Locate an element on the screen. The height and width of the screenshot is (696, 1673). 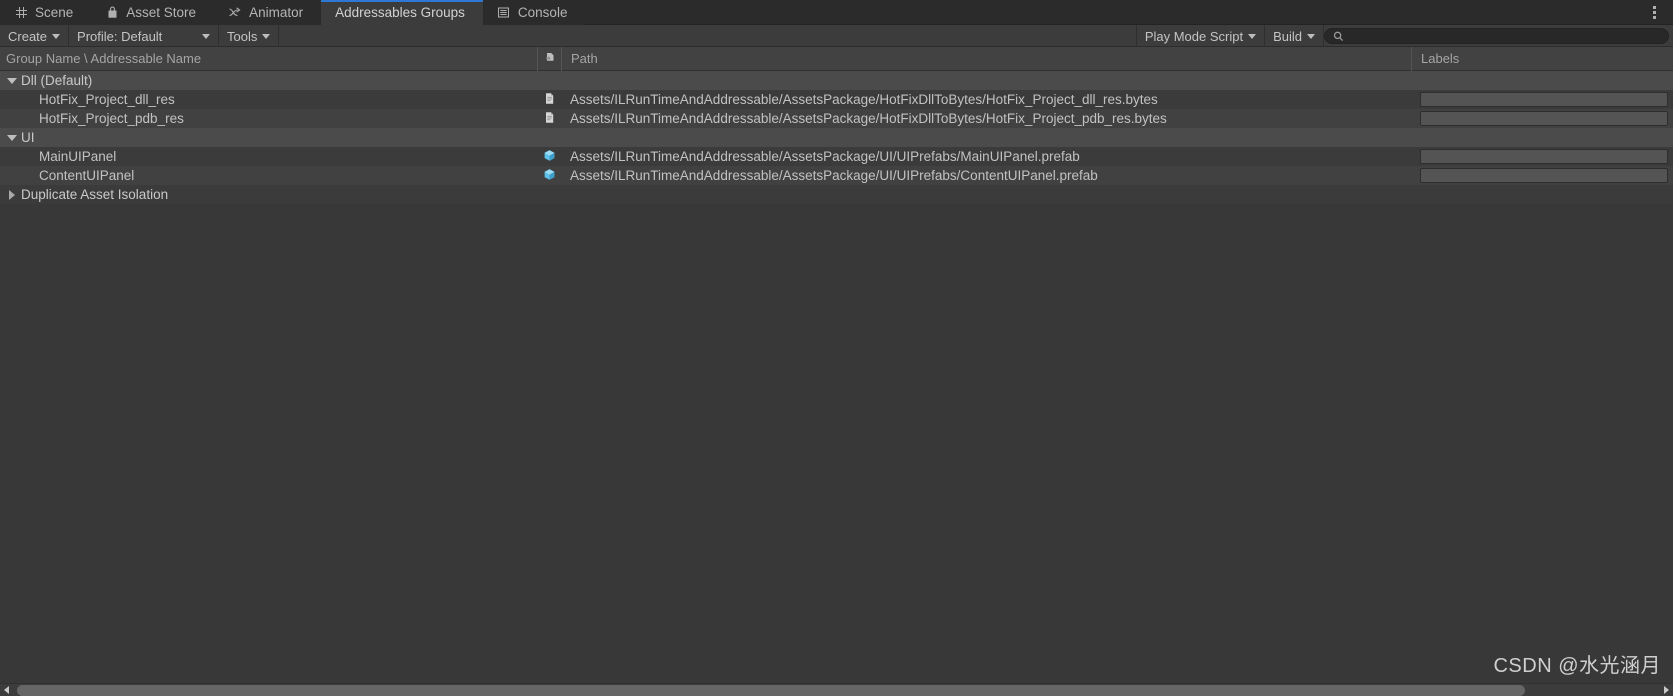
column-header-type-icon is located at coordinates (549, 58).